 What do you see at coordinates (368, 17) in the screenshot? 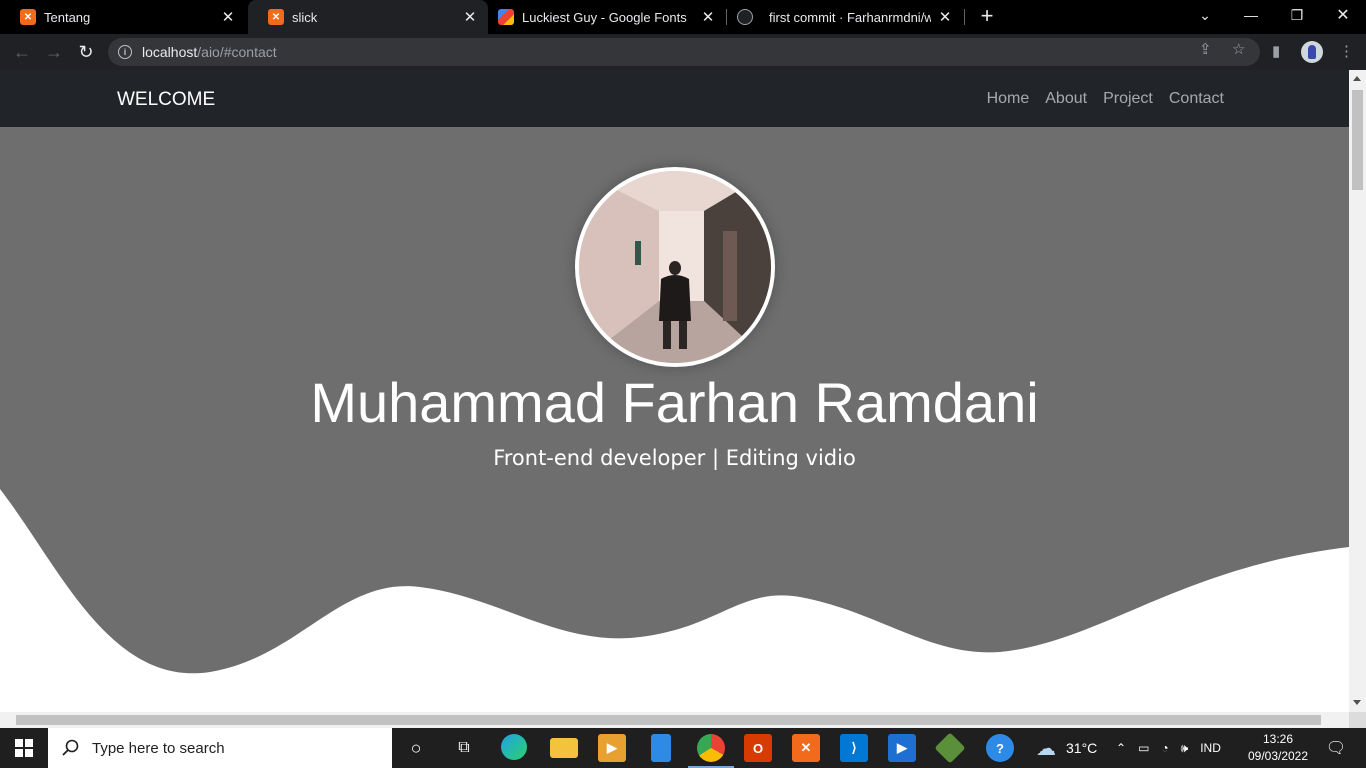
I see `tab-slick: ✕ slick ✕` at bounding box center [368, 17].